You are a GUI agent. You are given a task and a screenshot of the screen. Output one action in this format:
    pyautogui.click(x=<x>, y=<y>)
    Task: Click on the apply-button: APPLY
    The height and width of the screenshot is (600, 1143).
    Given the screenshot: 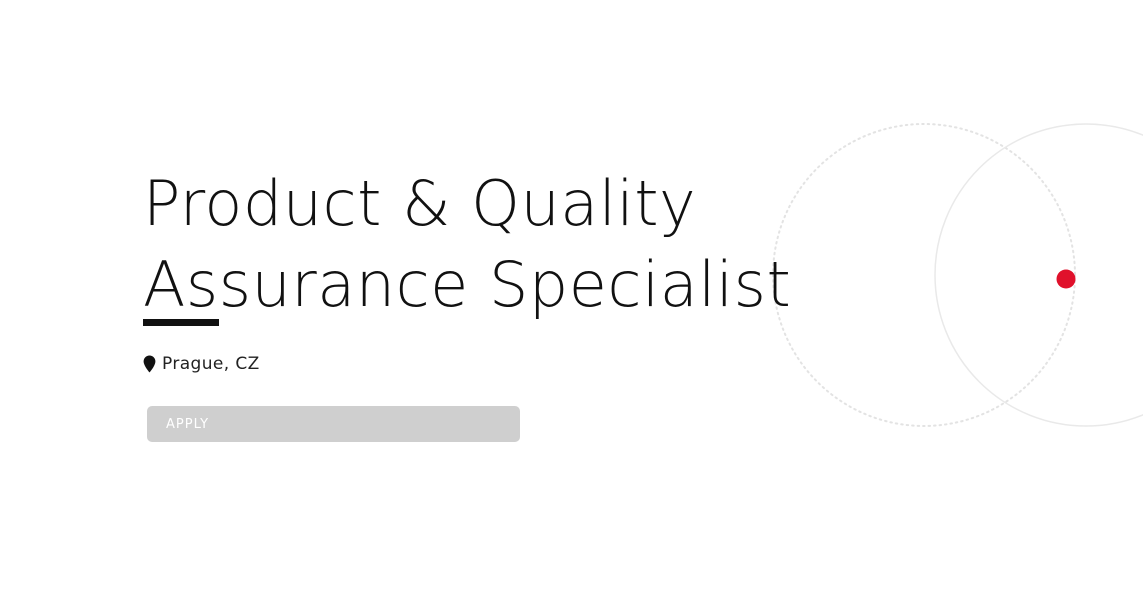 What is the action you would take?
    pyautogui.click(x=333, y=424)
    